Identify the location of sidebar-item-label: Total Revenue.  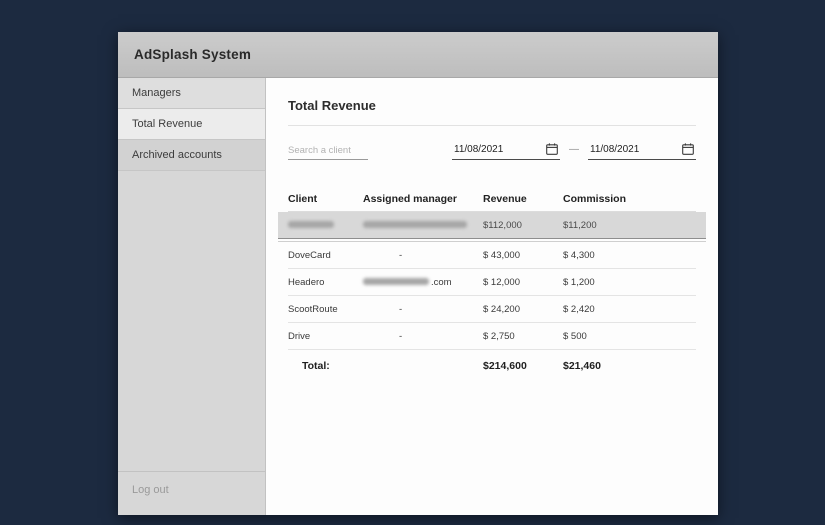
(167, 124).